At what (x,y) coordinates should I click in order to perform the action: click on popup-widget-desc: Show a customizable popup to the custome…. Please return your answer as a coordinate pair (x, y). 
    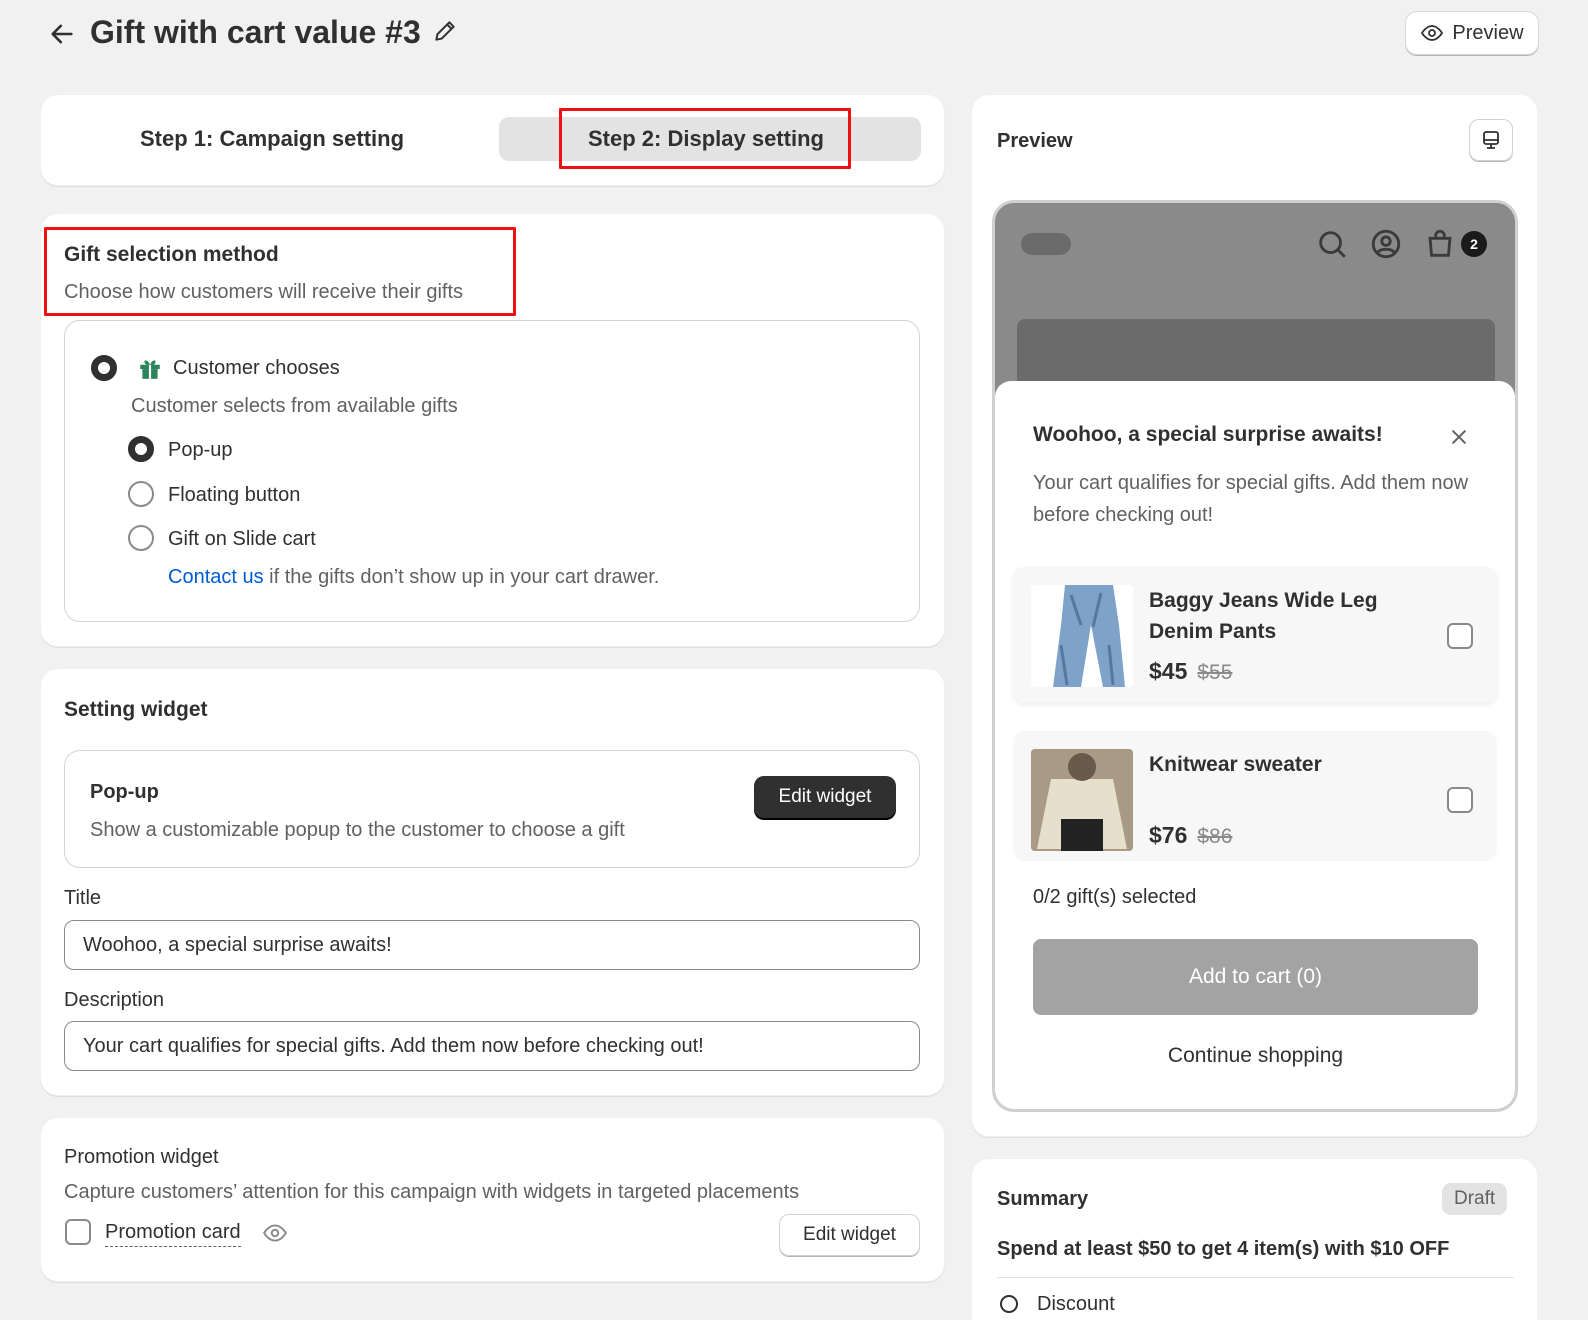
    Looking at the image, I should click on (357, 830).